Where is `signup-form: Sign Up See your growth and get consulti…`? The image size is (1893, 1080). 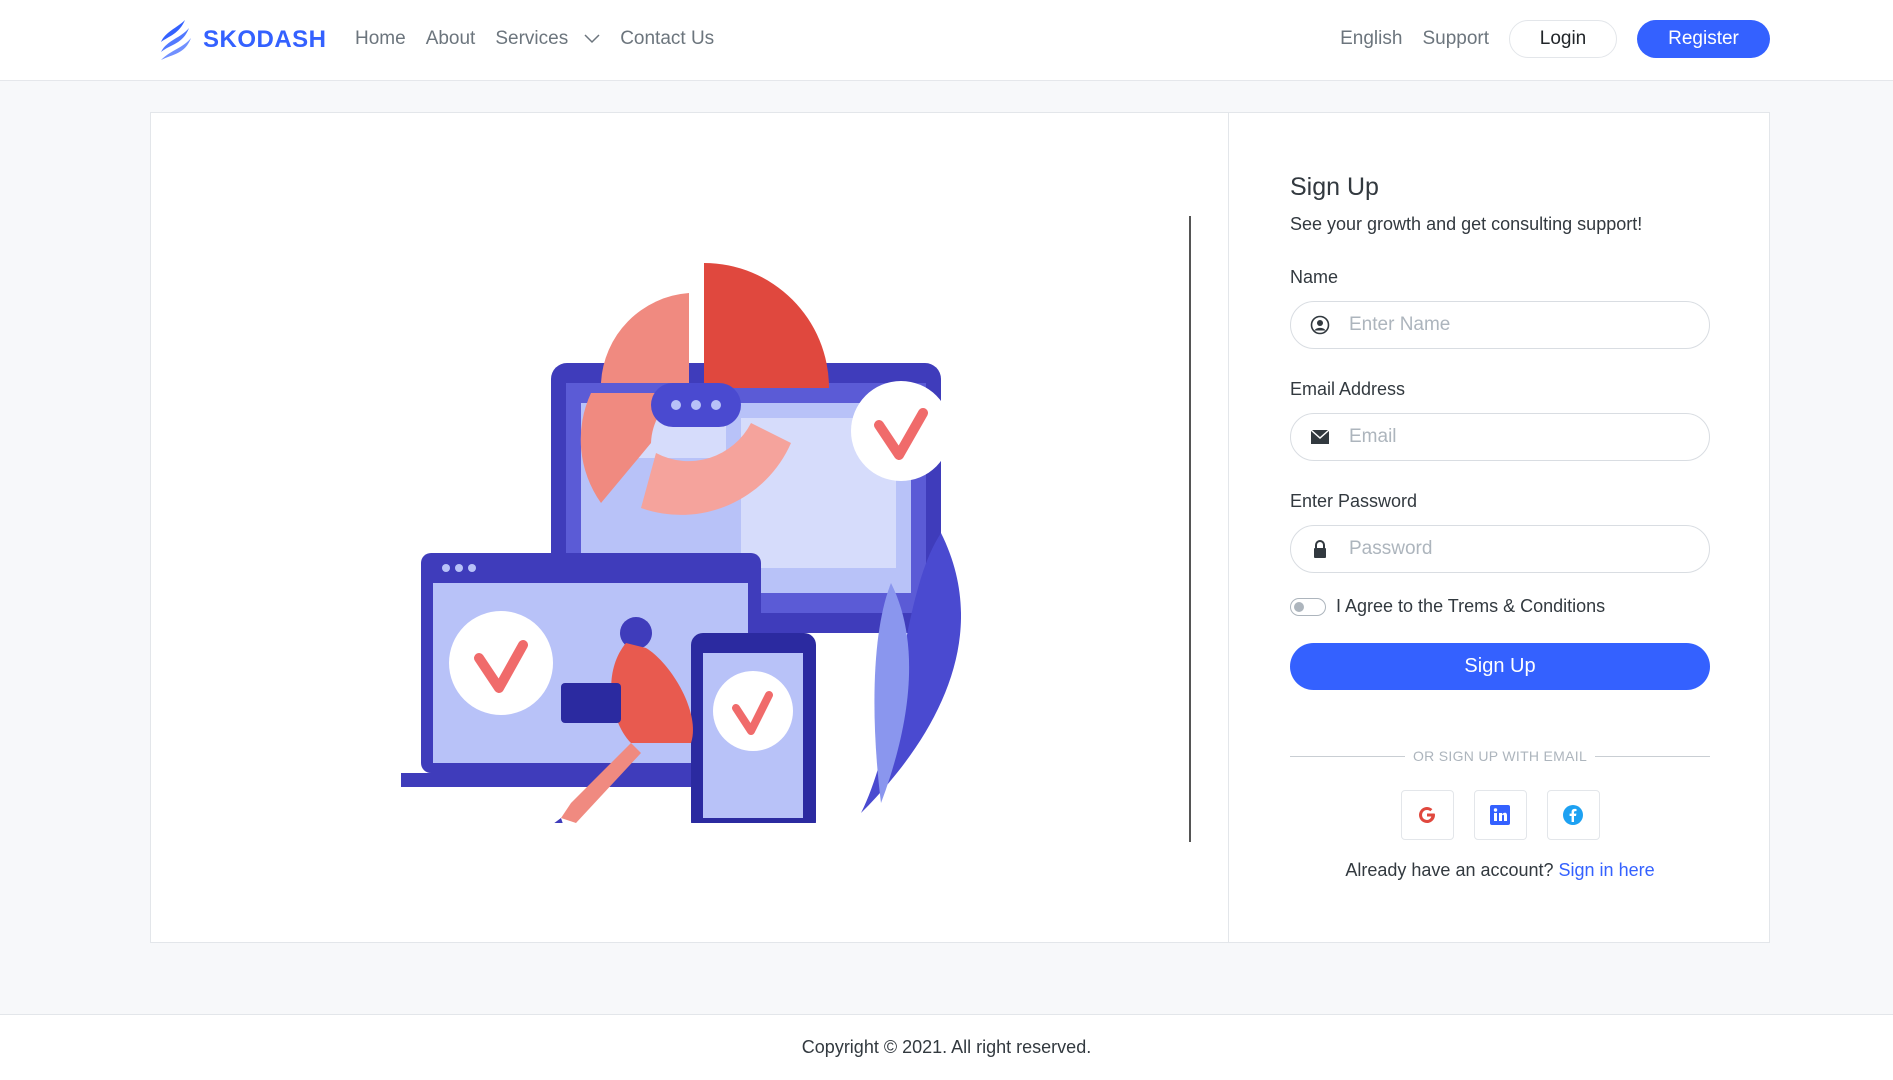
signup-form: Sign Up See your growth and get consulti… is located at coordinates (1500, 527).